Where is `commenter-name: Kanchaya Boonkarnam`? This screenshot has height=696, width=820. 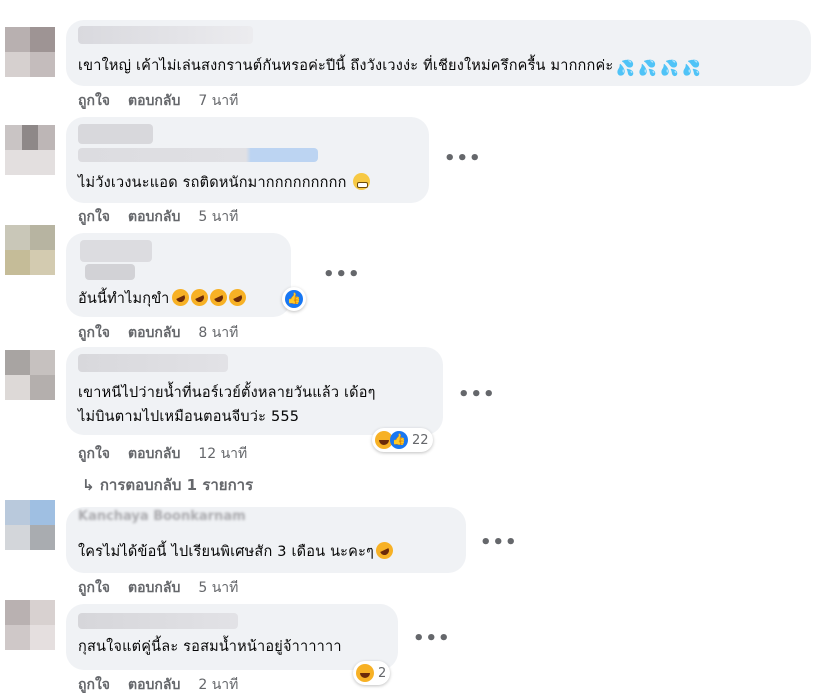
commenter-name: Kanchaya Boonkarnam is located at coordinates (162, 516).